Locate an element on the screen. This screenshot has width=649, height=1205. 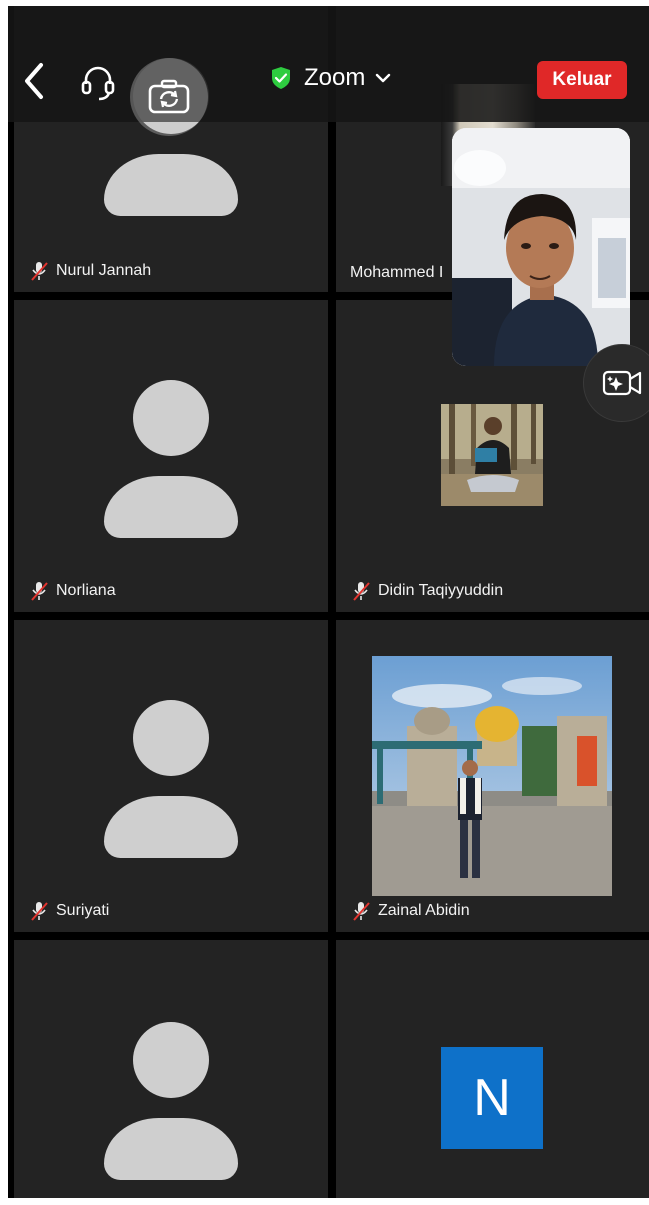
participant-name-tag: Didin Taqiyyuddin is located at coordinates (426, 591).